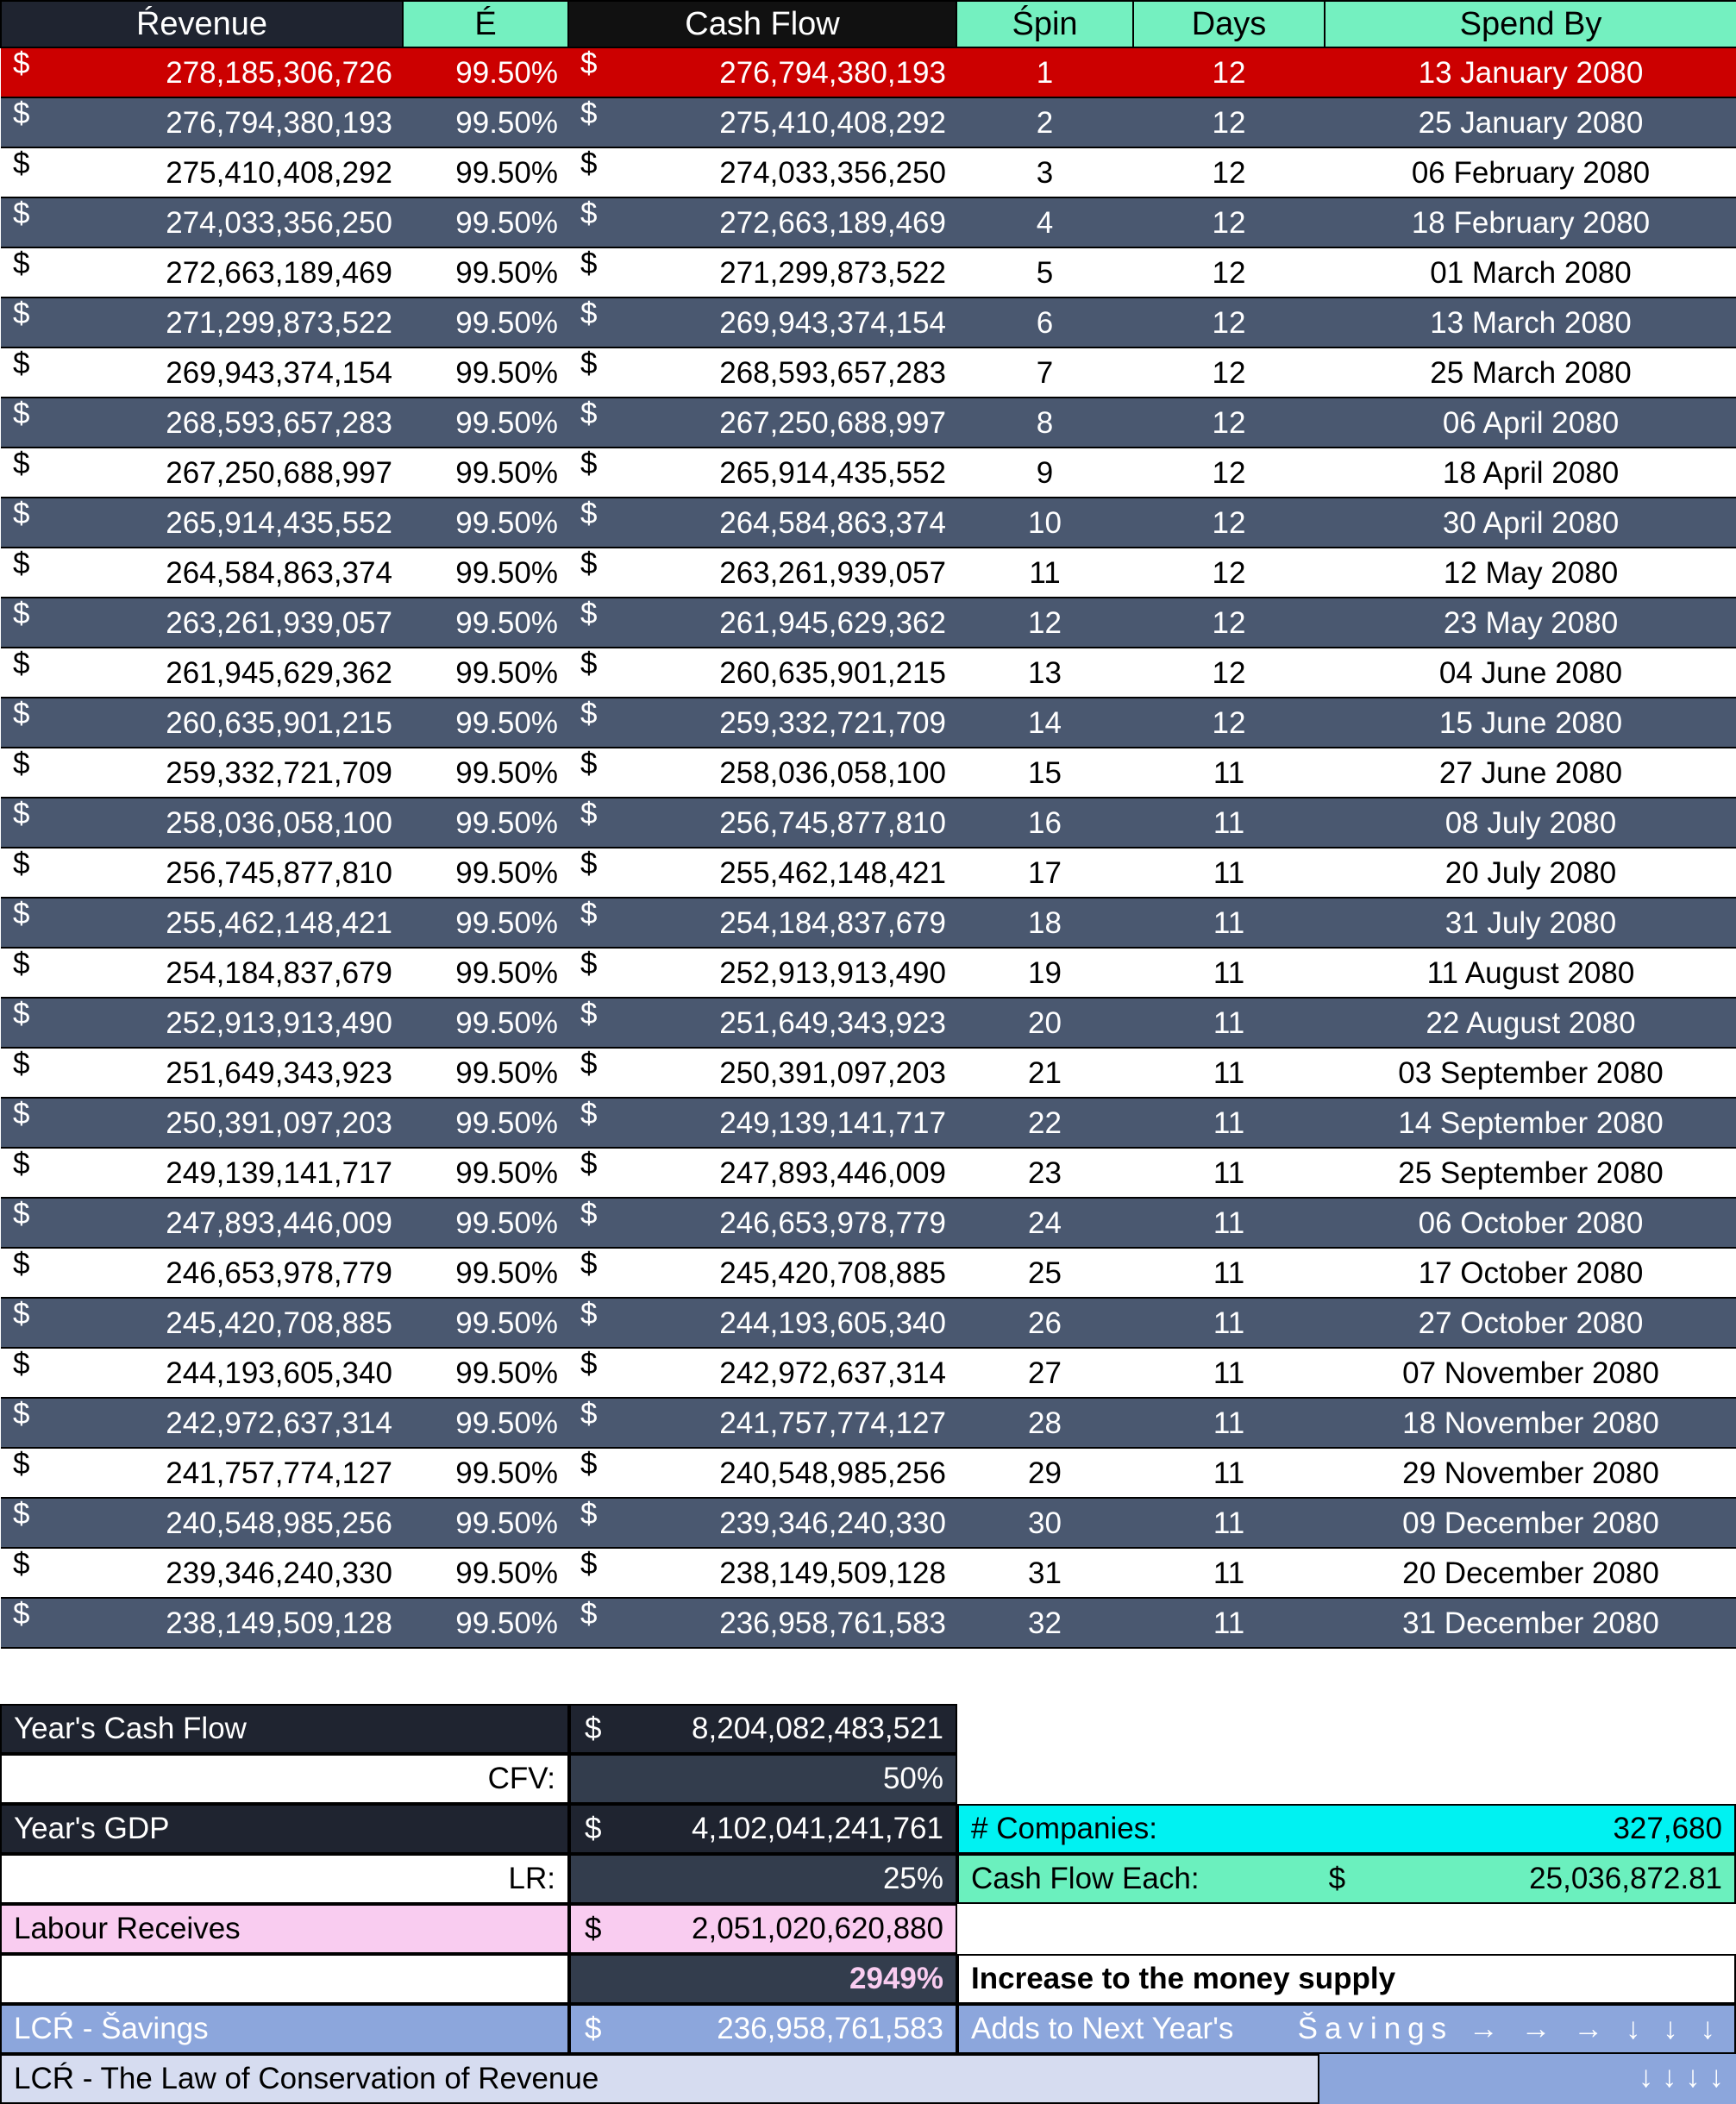 The width and height of the screenshot is (1736, 2104). Describe the element at coordinates (1530, 622) in the screenshot. I see `cell-spend-by: 23 May 2080` at that location.